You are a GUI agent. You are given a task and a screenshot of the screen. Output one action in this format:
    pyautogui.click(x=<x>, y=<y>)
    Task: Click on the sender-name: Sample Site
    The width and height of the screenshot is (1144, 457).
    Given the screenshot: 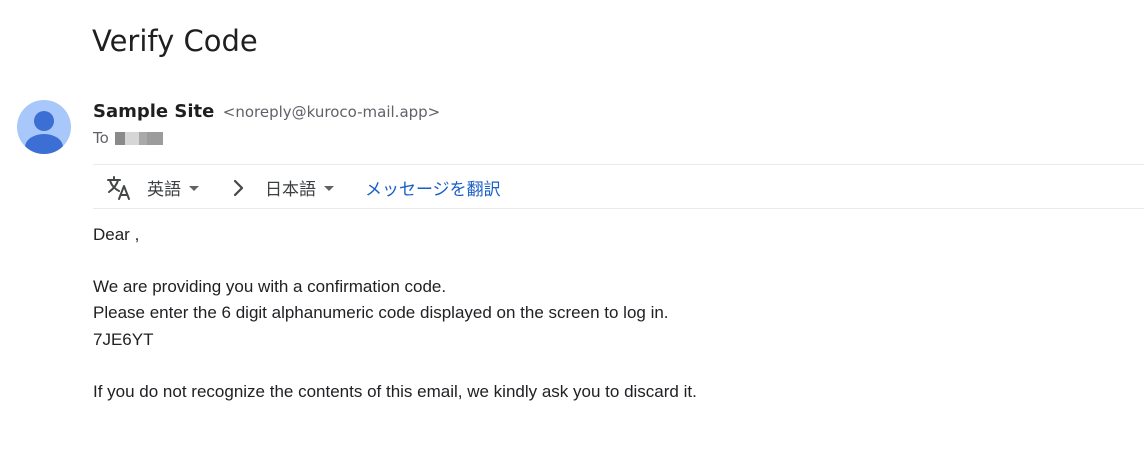 What is the action you would take?
    pyautogui.click(x=153, y=111)
    